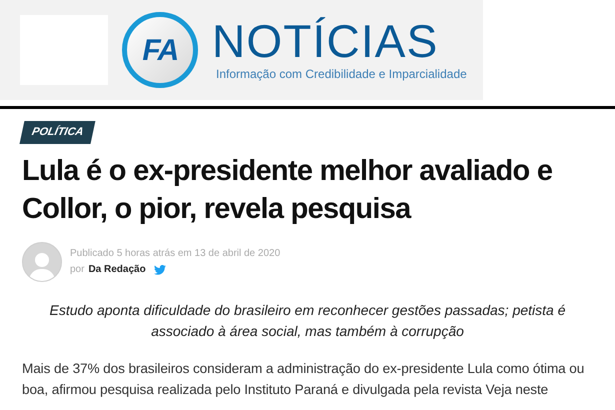 The width and height of the screenshot is (615, 410). What do you see at coordinates (58, 132) in the screenshot?
I see `category-tag: POLÍTICA` at bounding box center [58, 132].